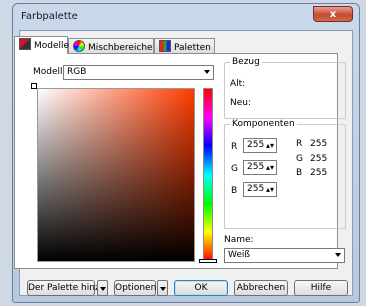 The image size is (366, 306). Describe the element at coordinates (239, 240) in the screenshot. I see `name-label: Name:` at that location.